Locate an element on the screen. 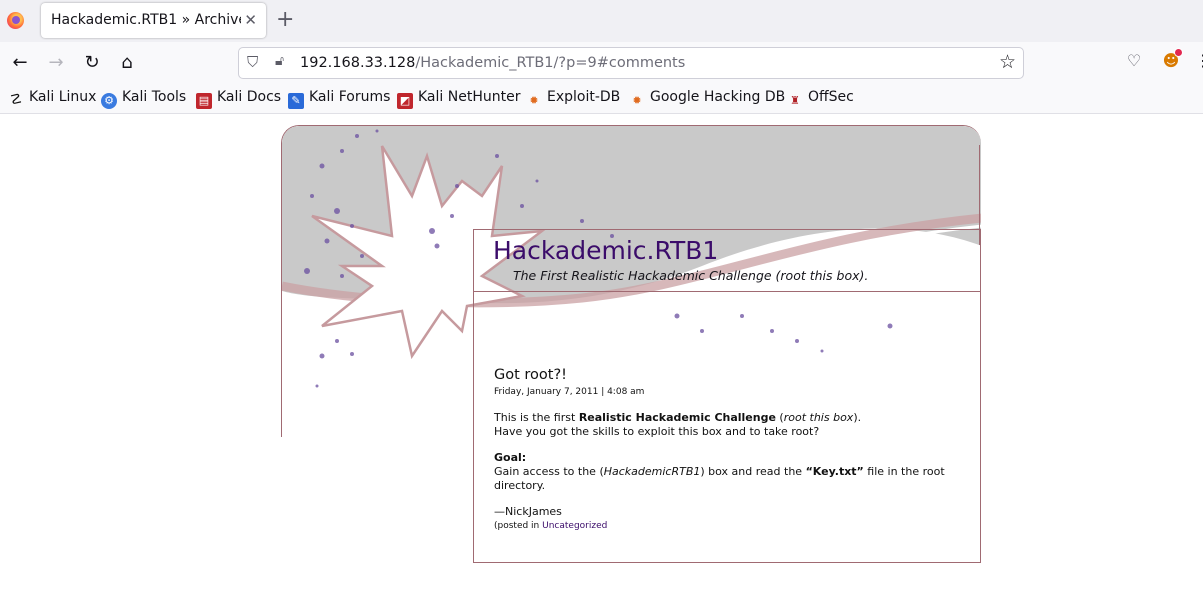 This screenshot has width=1203, height=601. url-host: 192.168.33.128 is located at coordinates (358, 63).